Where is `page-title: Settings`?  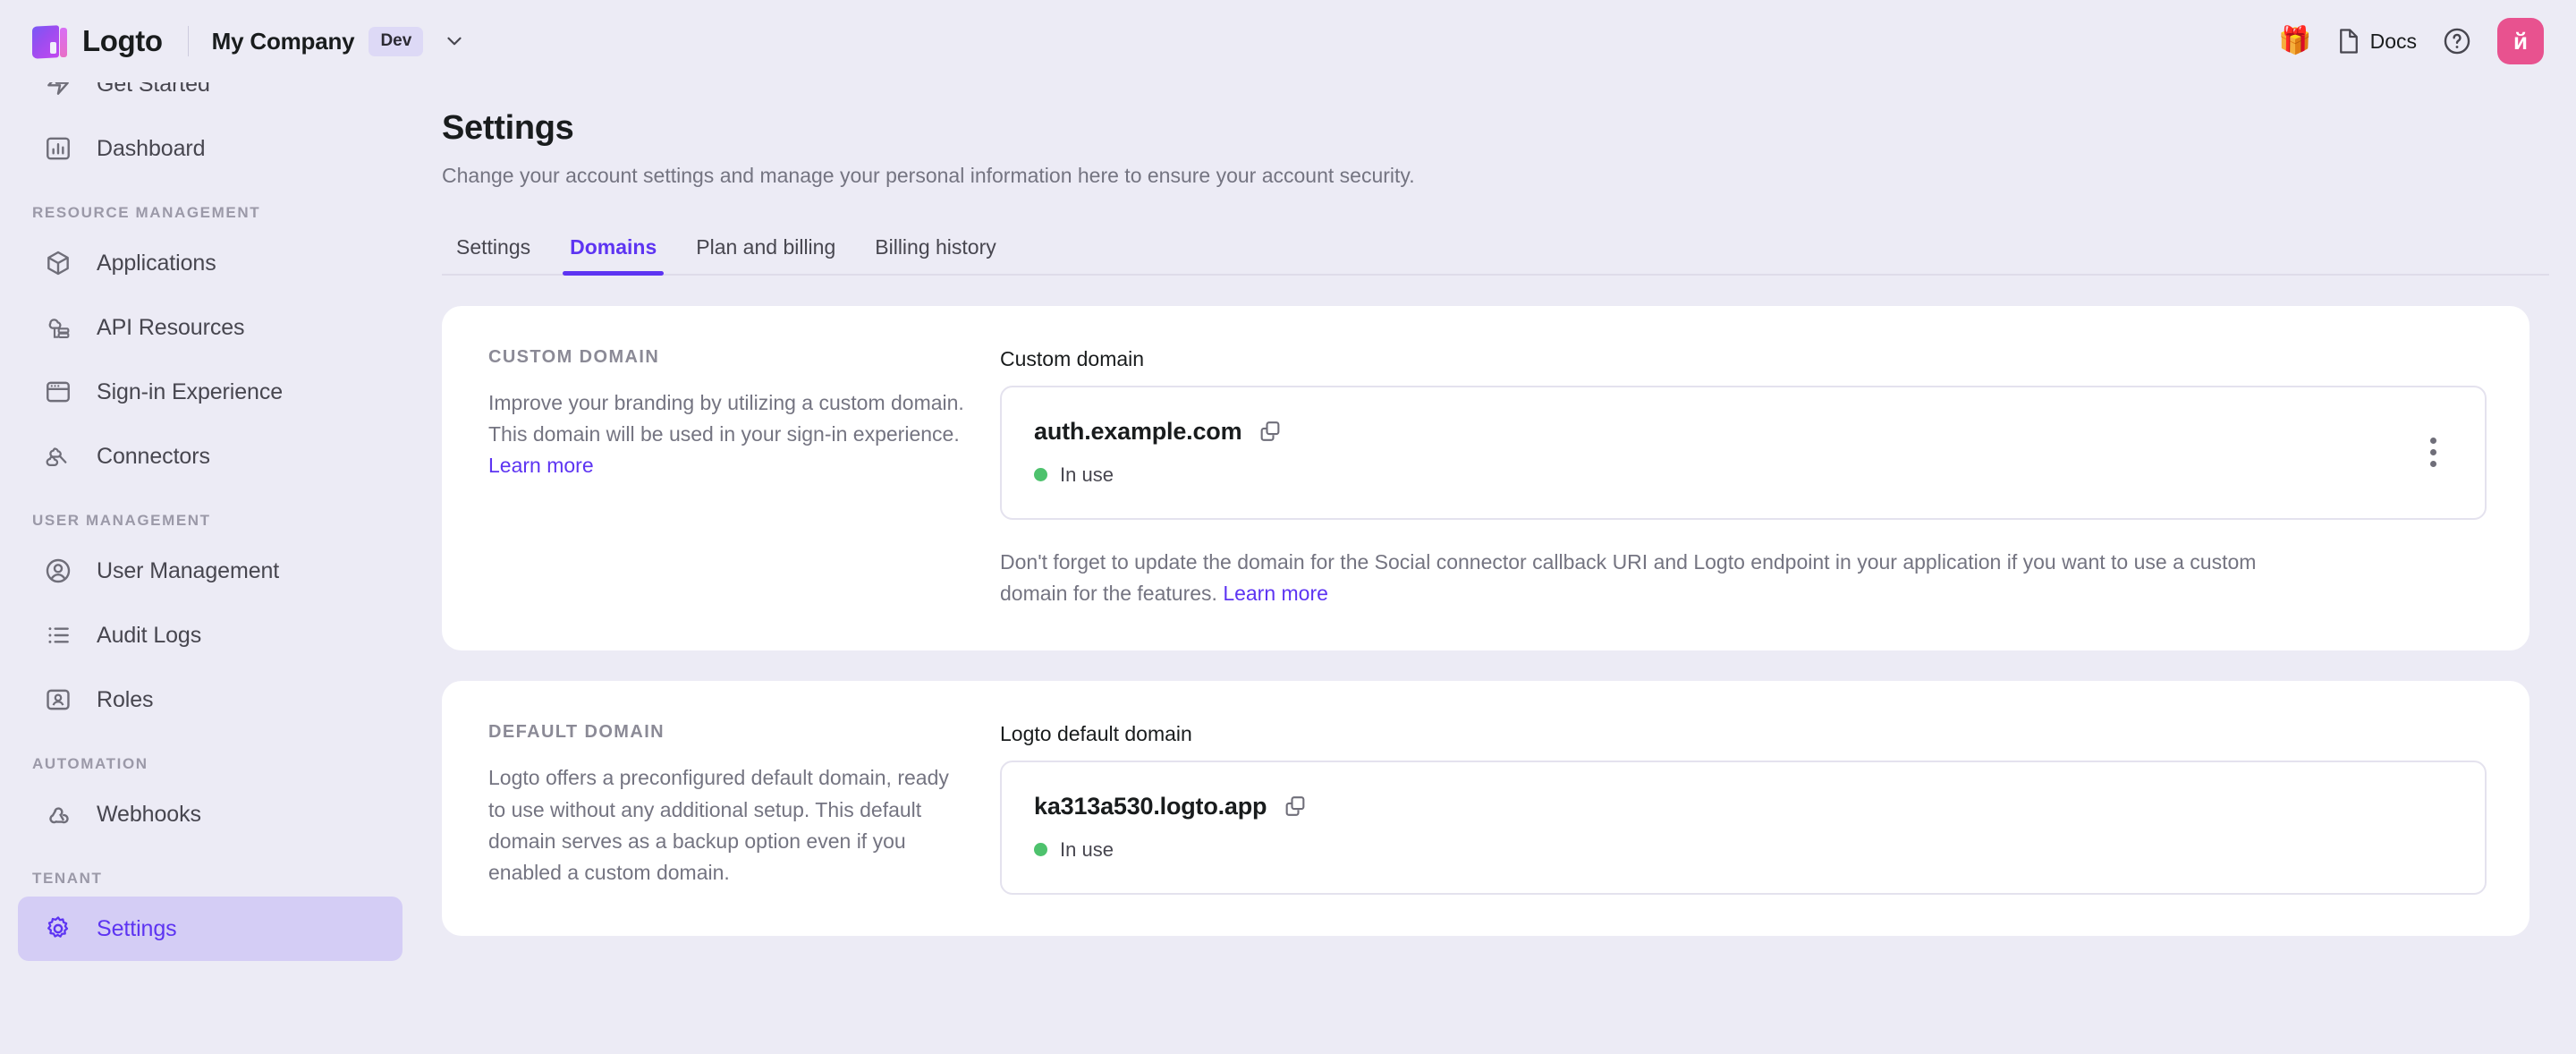 page-title: Settings is located at coordinates (508, 128).